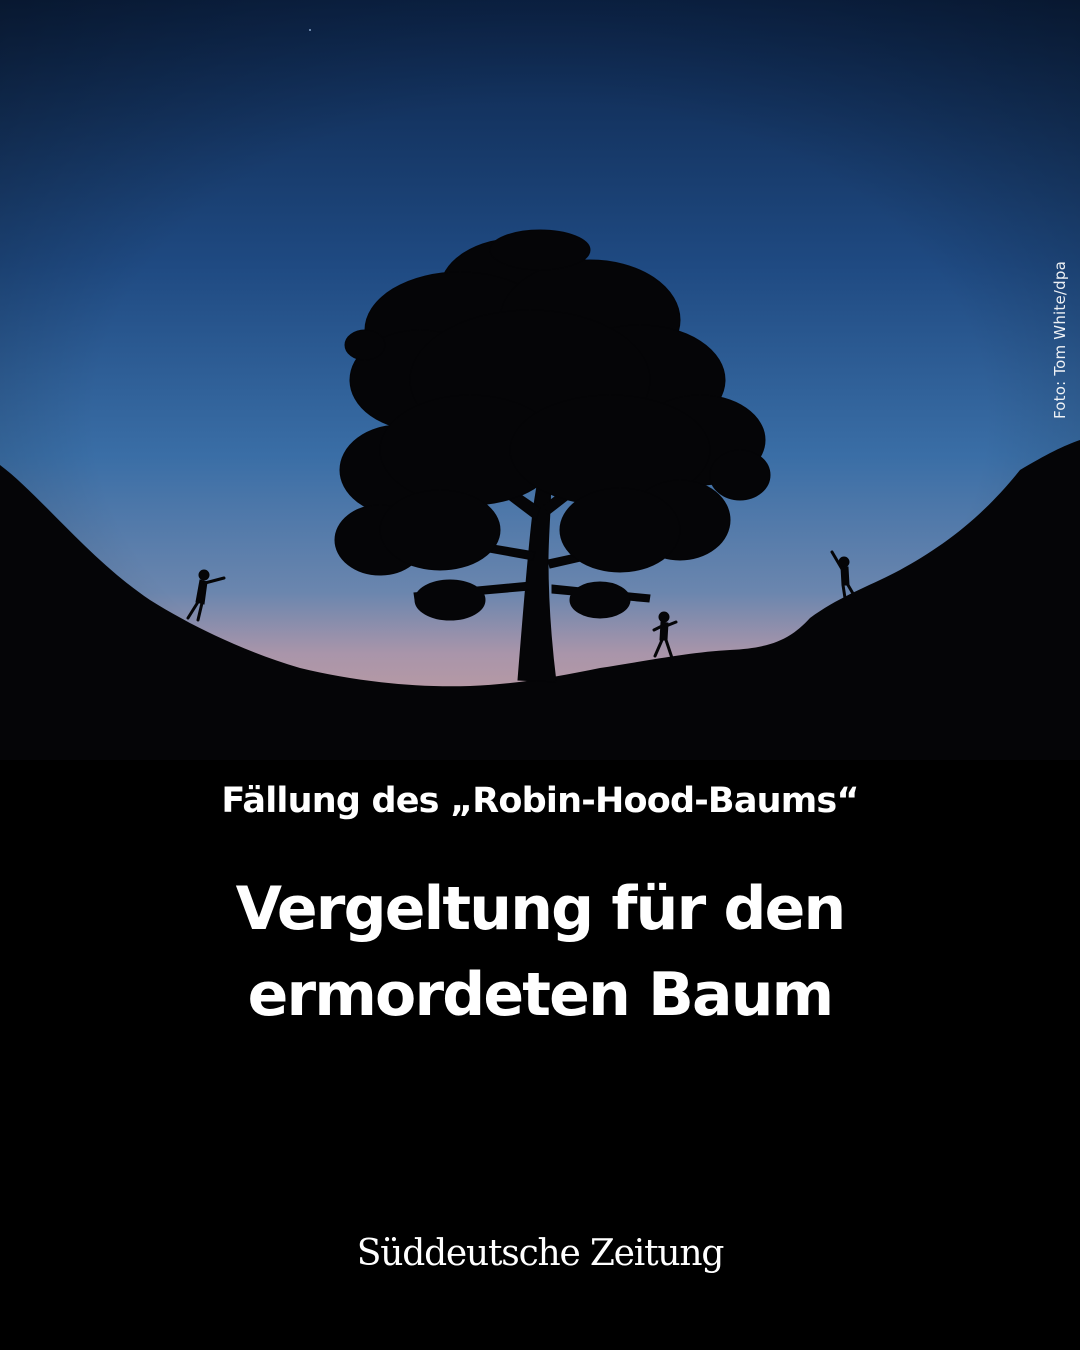 The image size is (1080, 1350). I want to click on photo-credit: Foto: Tom White/dpa, so click(1060, 340).